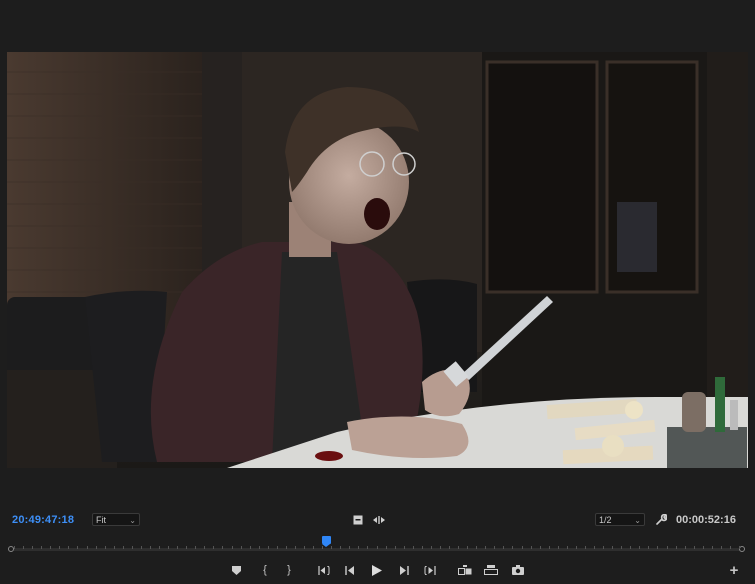 This screenshot has height=584, width=755. I want to click on insert-icon, so click(465, 570).